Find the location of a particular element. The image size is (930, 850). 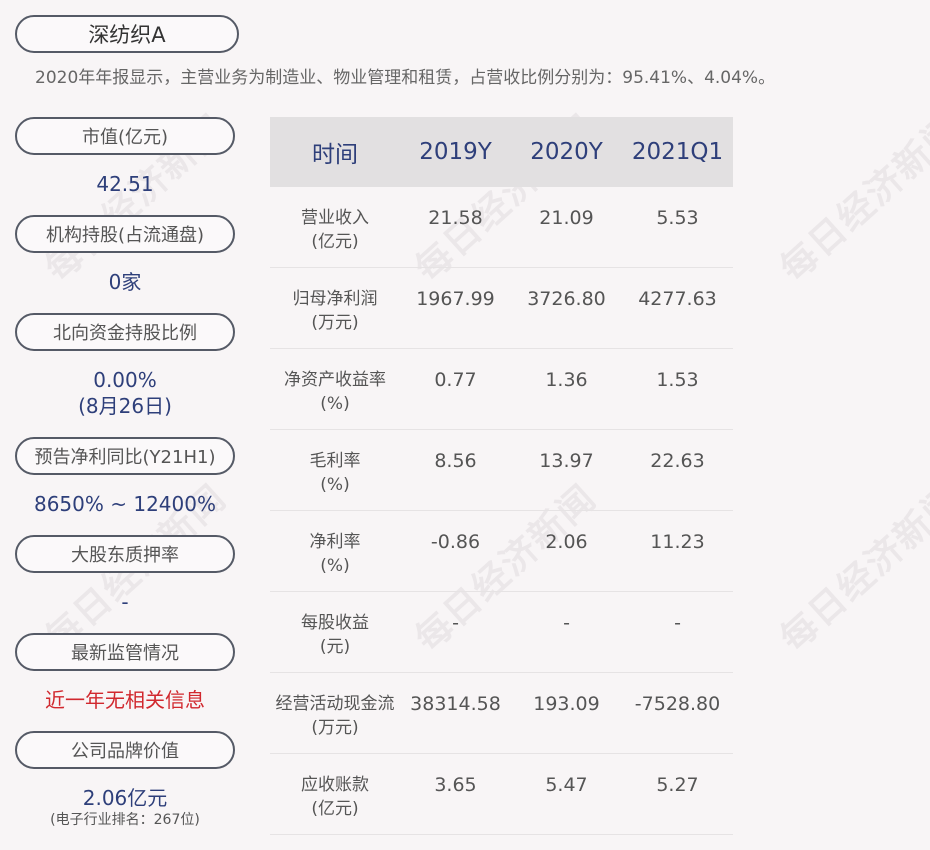

header-2019y: 2019Y is located at coordinates (455, 152).